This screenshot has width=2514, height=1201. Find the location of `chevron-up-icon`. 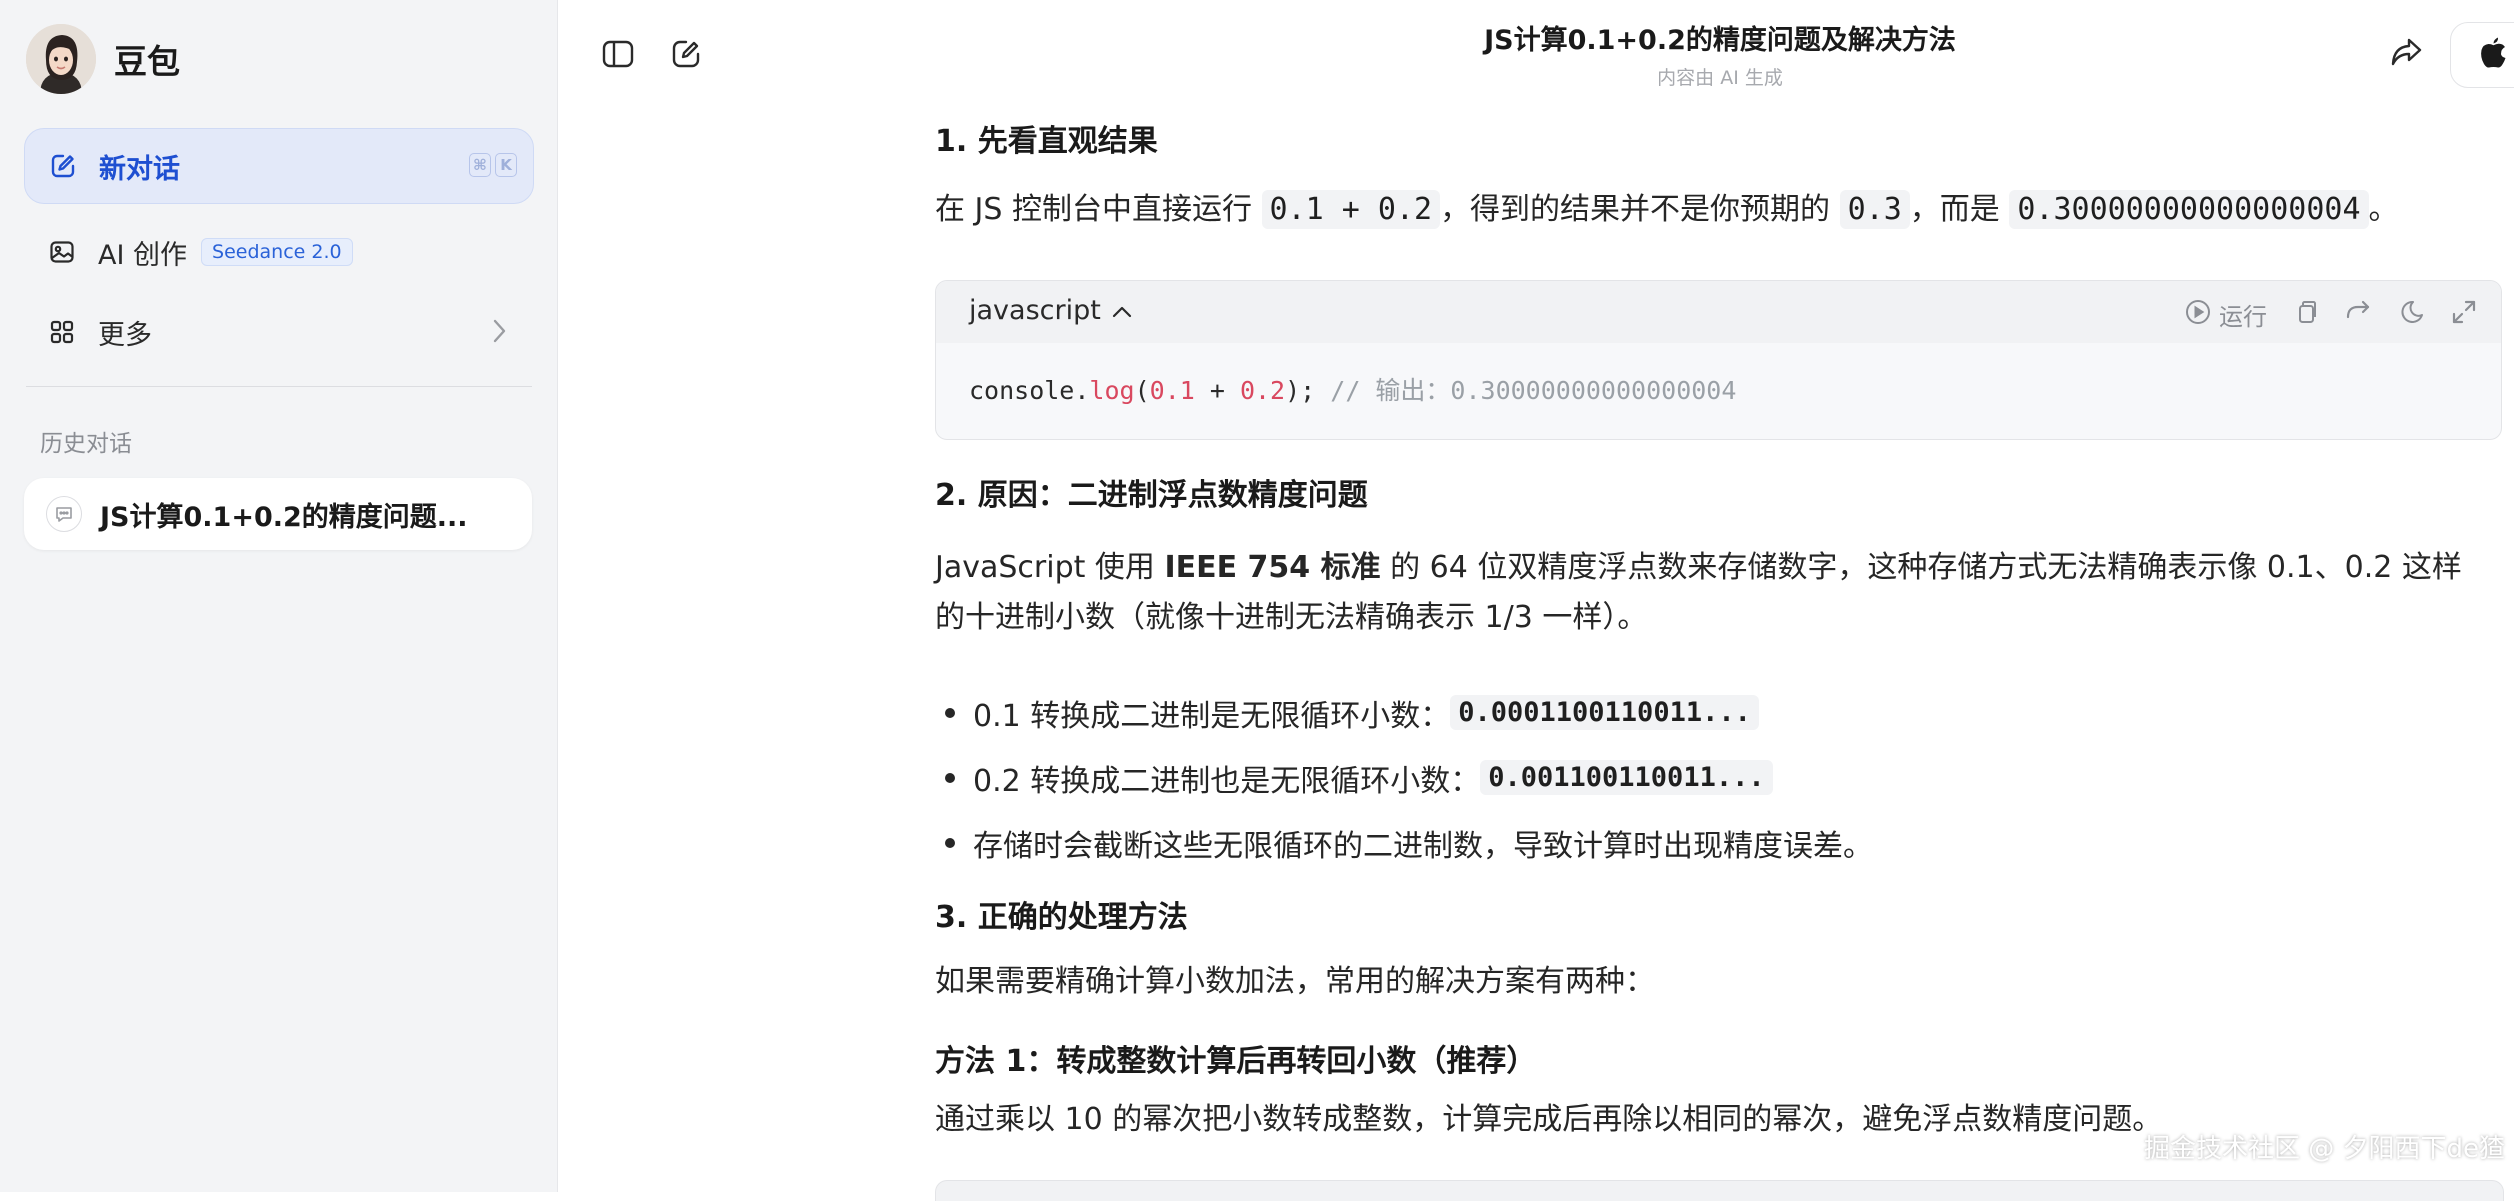

chevron-up-icon is located at coordinates (1122, 310).